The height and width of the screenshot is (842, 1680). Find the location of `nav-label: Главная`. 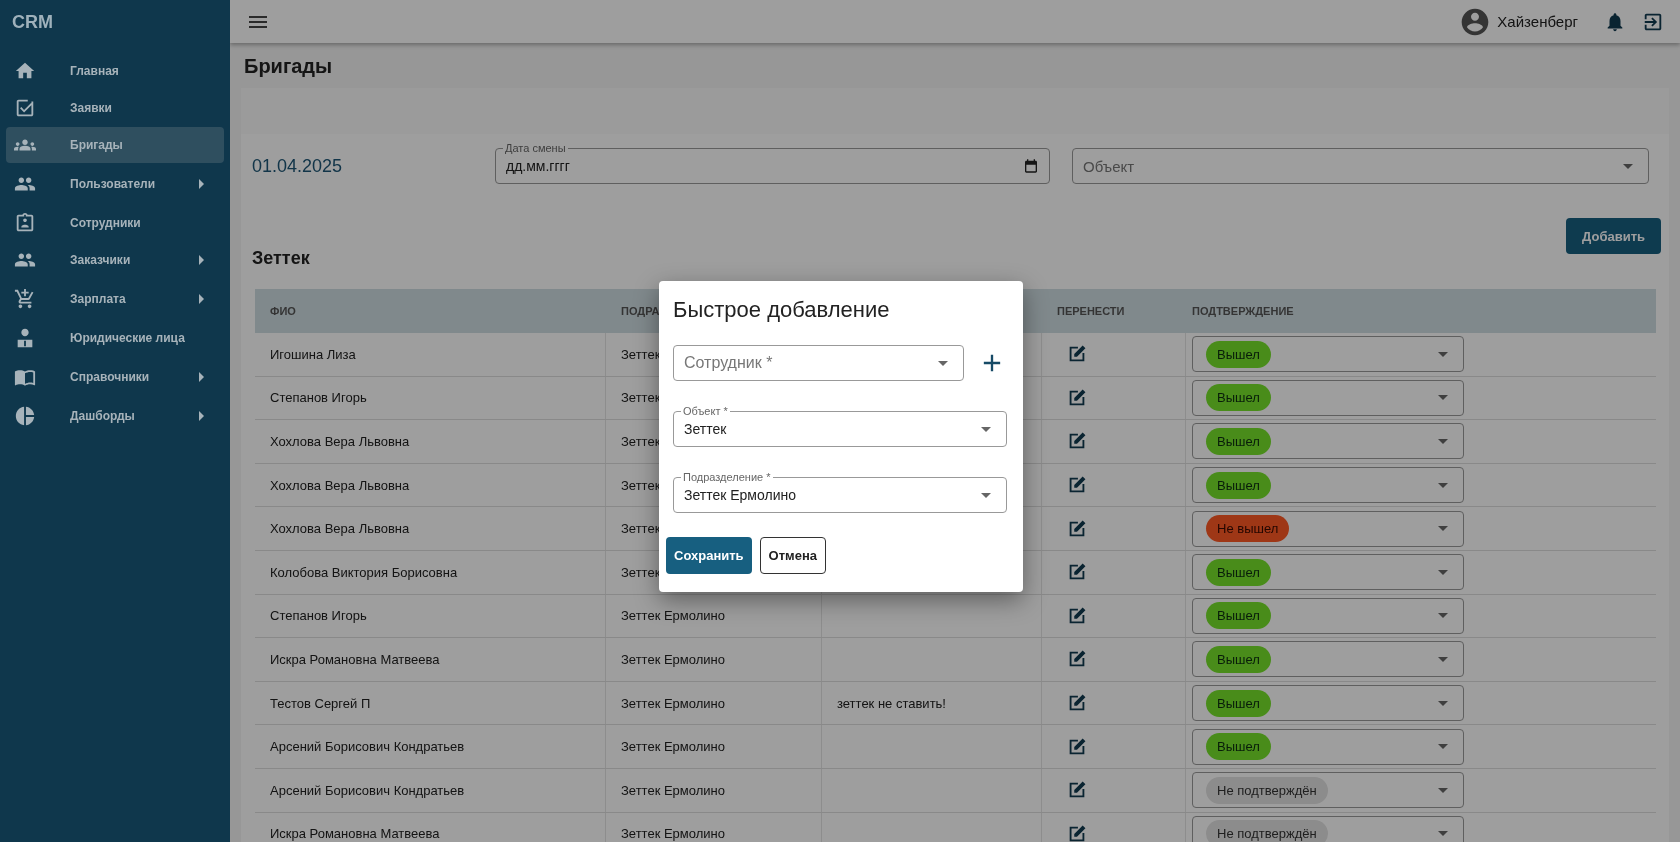

nav-label: Главная is located at coordinates (95, 71).